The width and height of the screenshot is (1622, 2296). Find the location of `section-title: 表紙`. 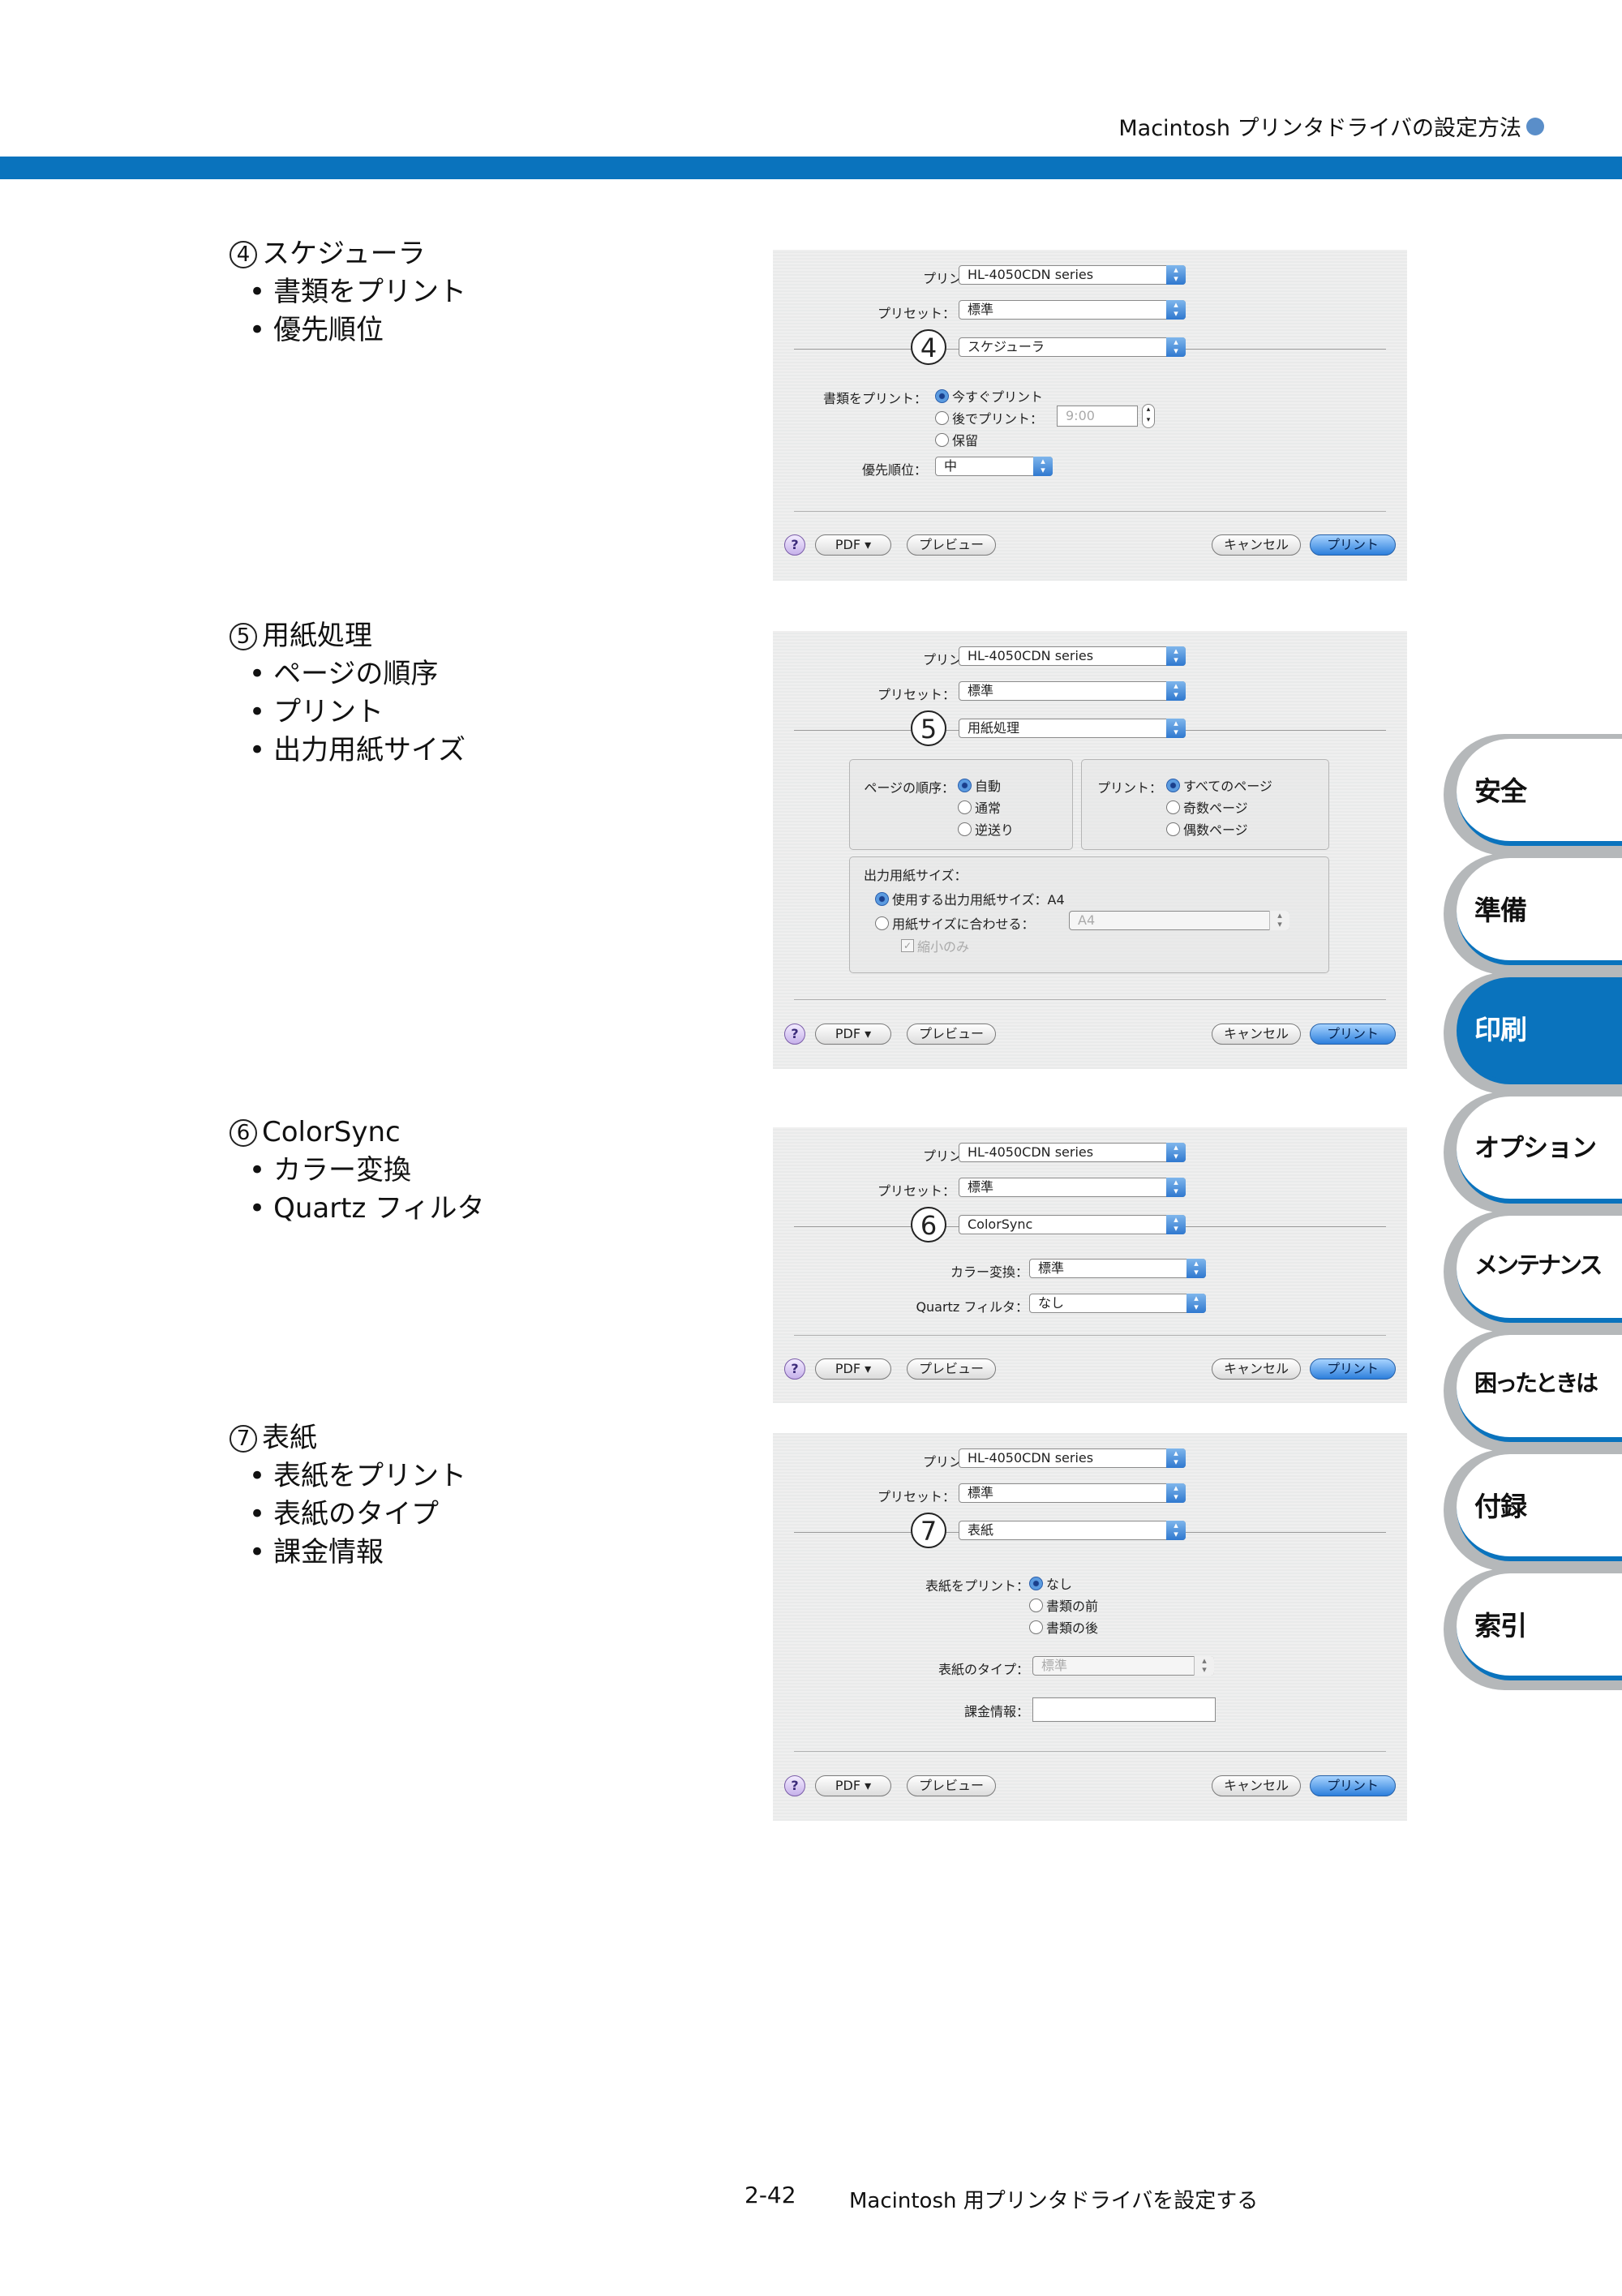

section-title: 表紙 is located at coordinates (290, 1438).